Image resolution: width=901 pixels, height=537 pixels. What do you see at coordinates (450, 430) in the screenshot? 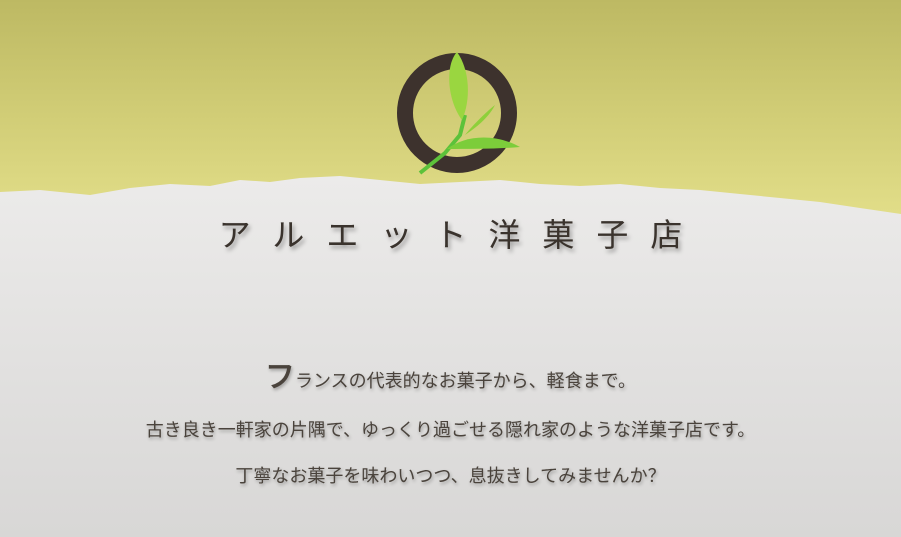
I see `intro-line-2: 古き良き一軒家の片隅で、ゆっくり過ごせる隠れ家のような洋菓子店です。` at bounding box center [450, 430].